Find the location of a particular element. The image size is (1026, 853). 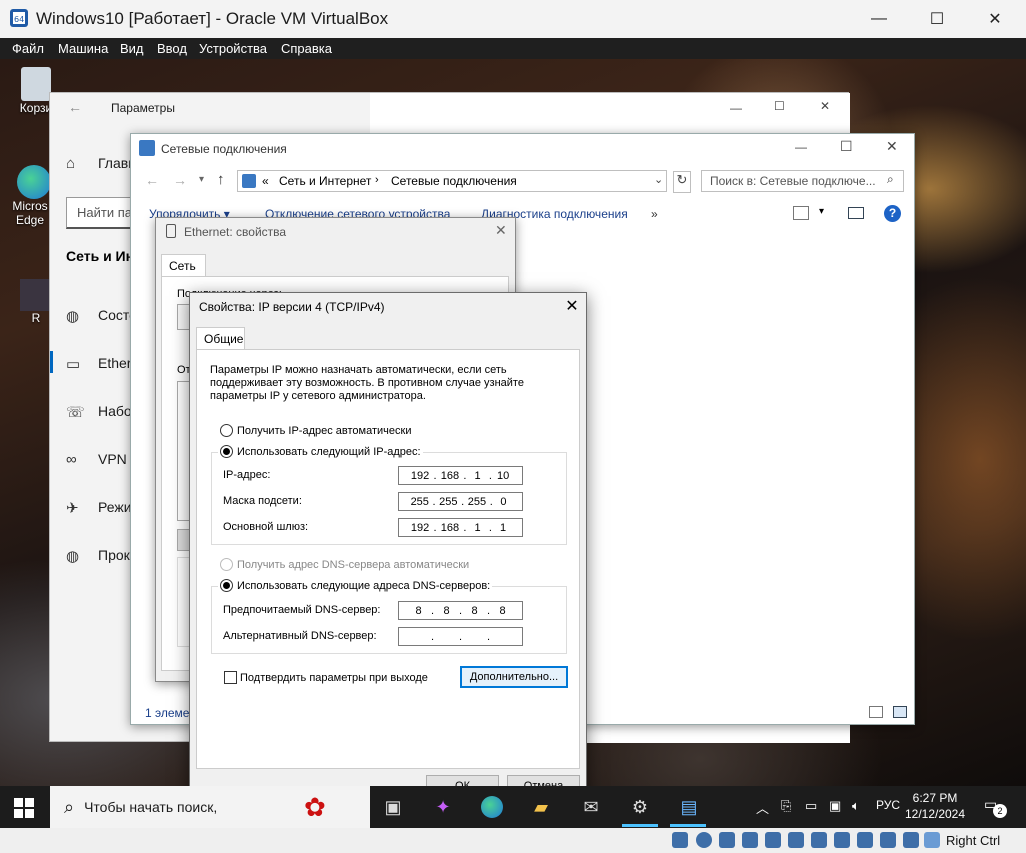

settings-nav-ethernet: ▭ Ethern is located at coordinates (102, 364).